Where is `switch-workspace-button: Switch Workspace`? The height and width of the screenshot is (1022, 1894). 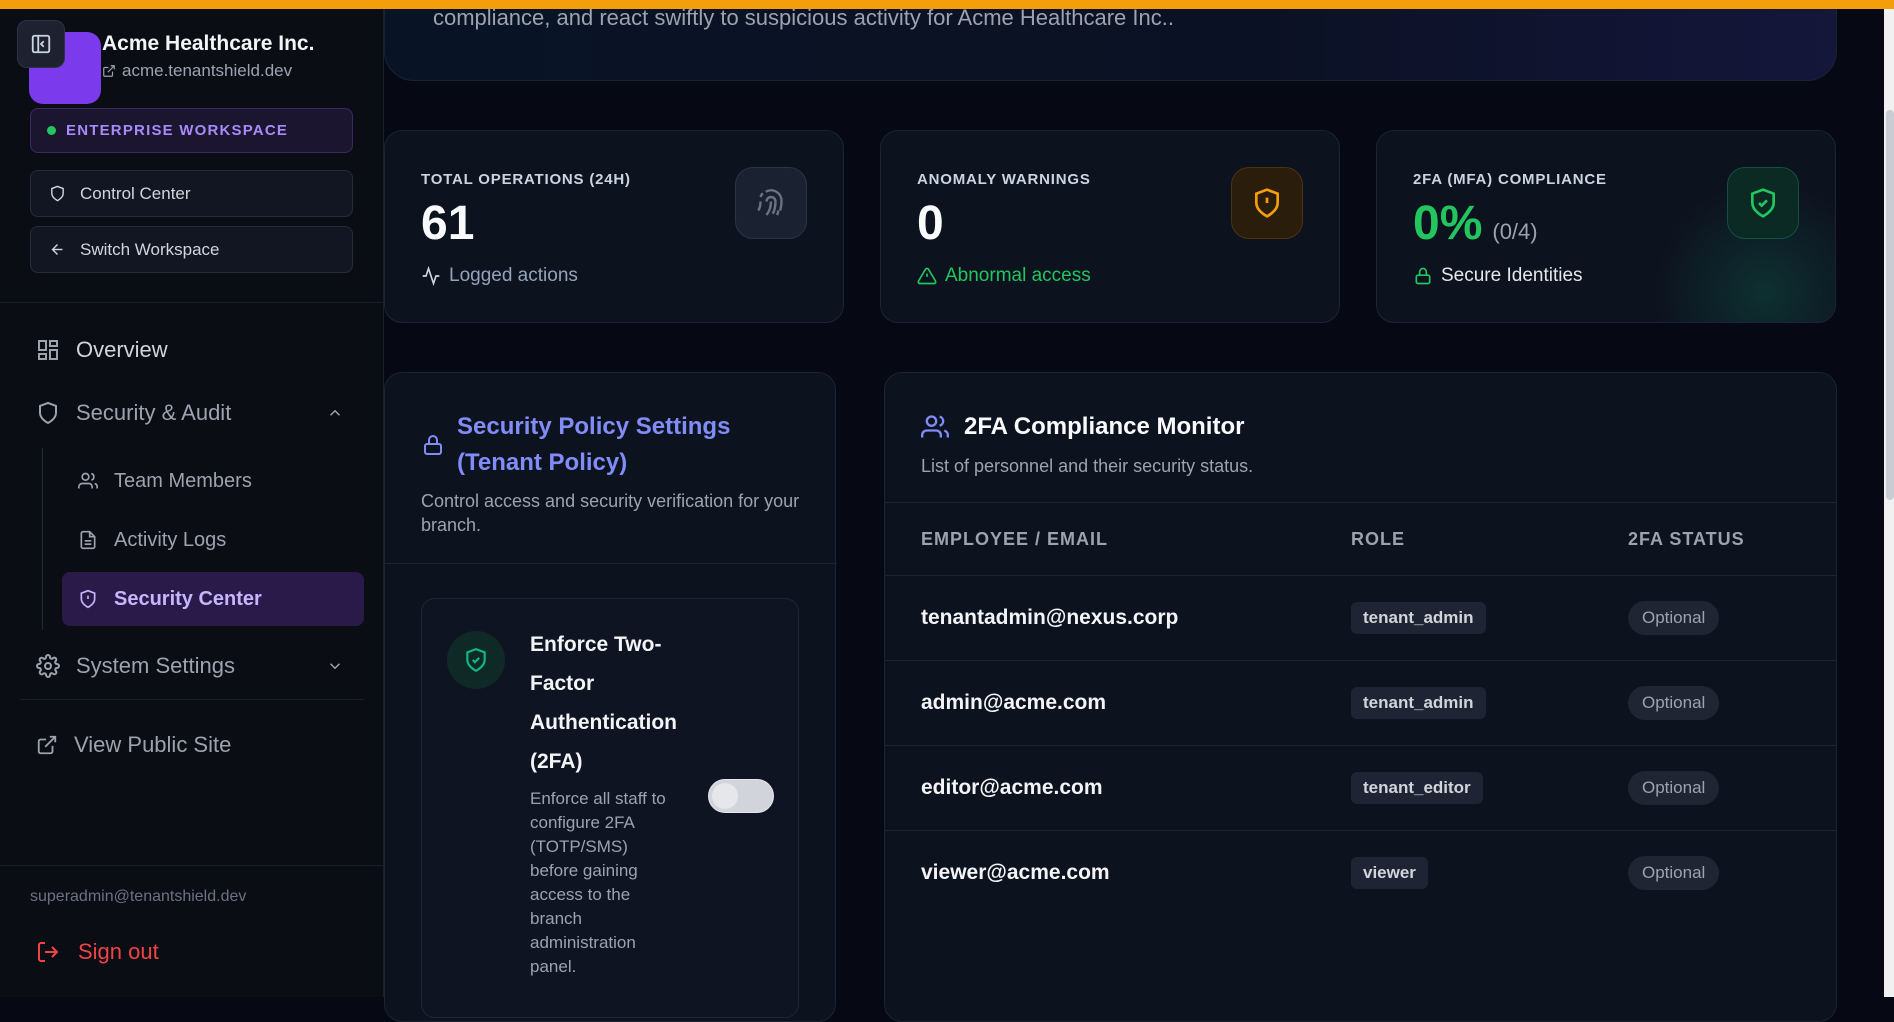
switch-workspace-button: Switch Workspace is located at coordinates (191, 249).